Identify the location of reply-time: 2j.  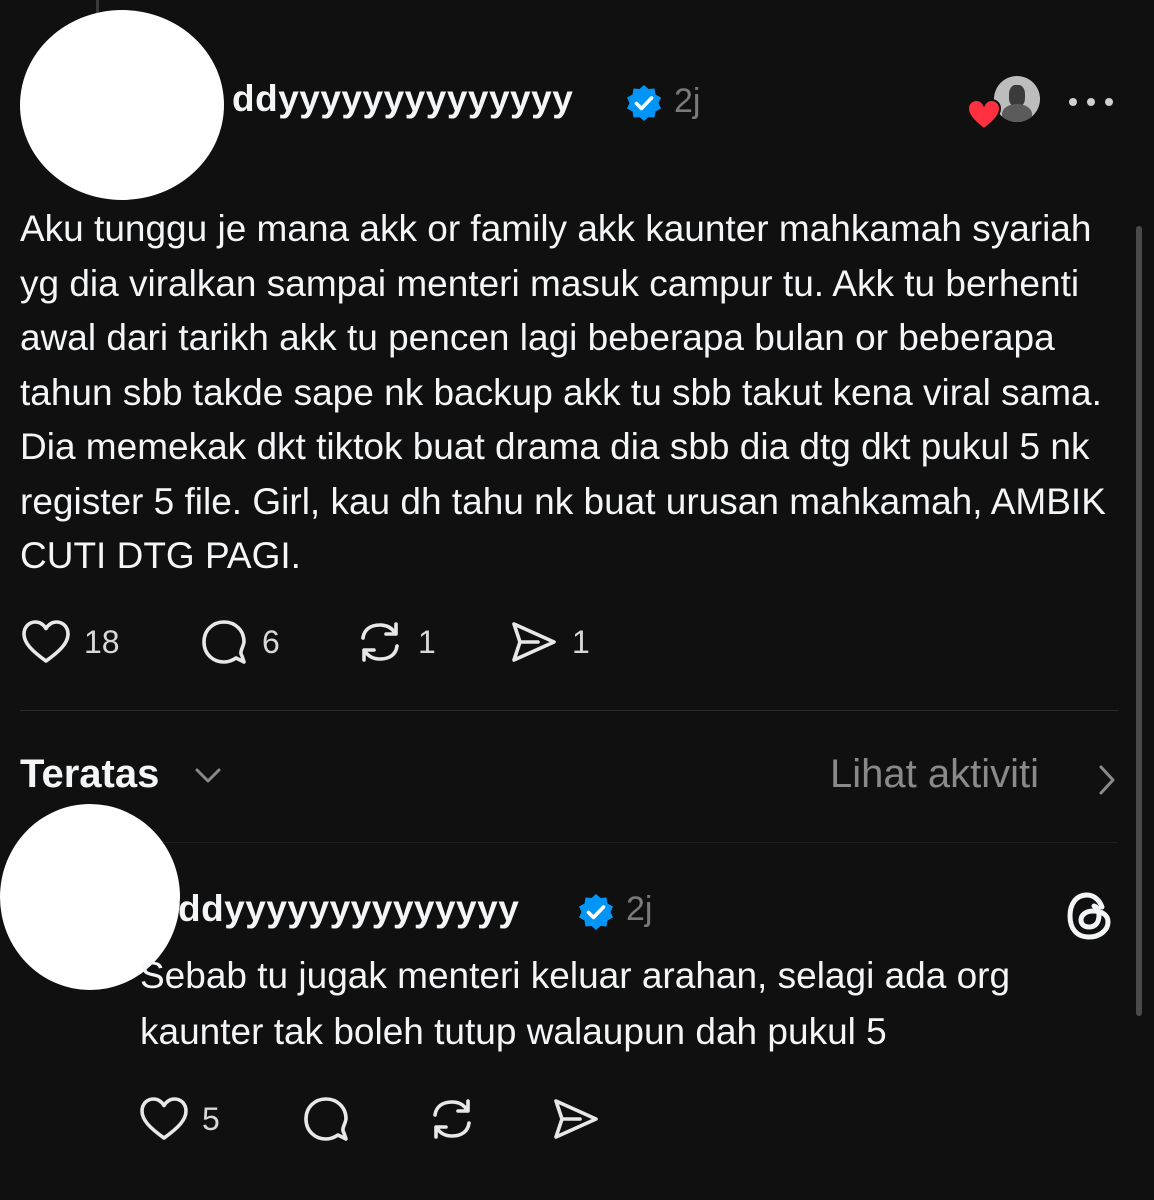
(639, 909).